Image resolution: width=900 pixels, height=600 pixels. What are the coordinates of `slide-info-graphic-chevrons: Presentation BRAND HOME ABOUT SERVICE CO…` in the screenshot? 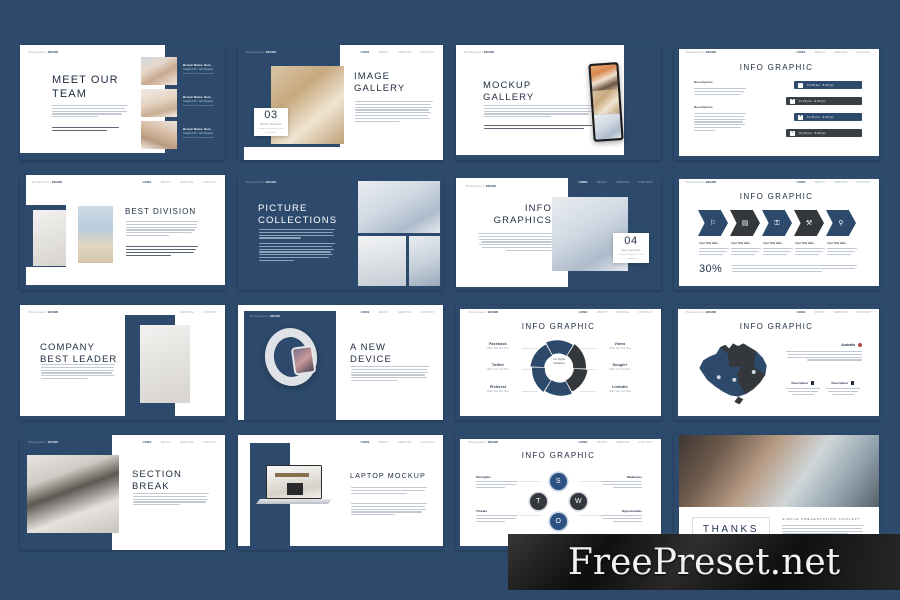 It's located at (776, 232).